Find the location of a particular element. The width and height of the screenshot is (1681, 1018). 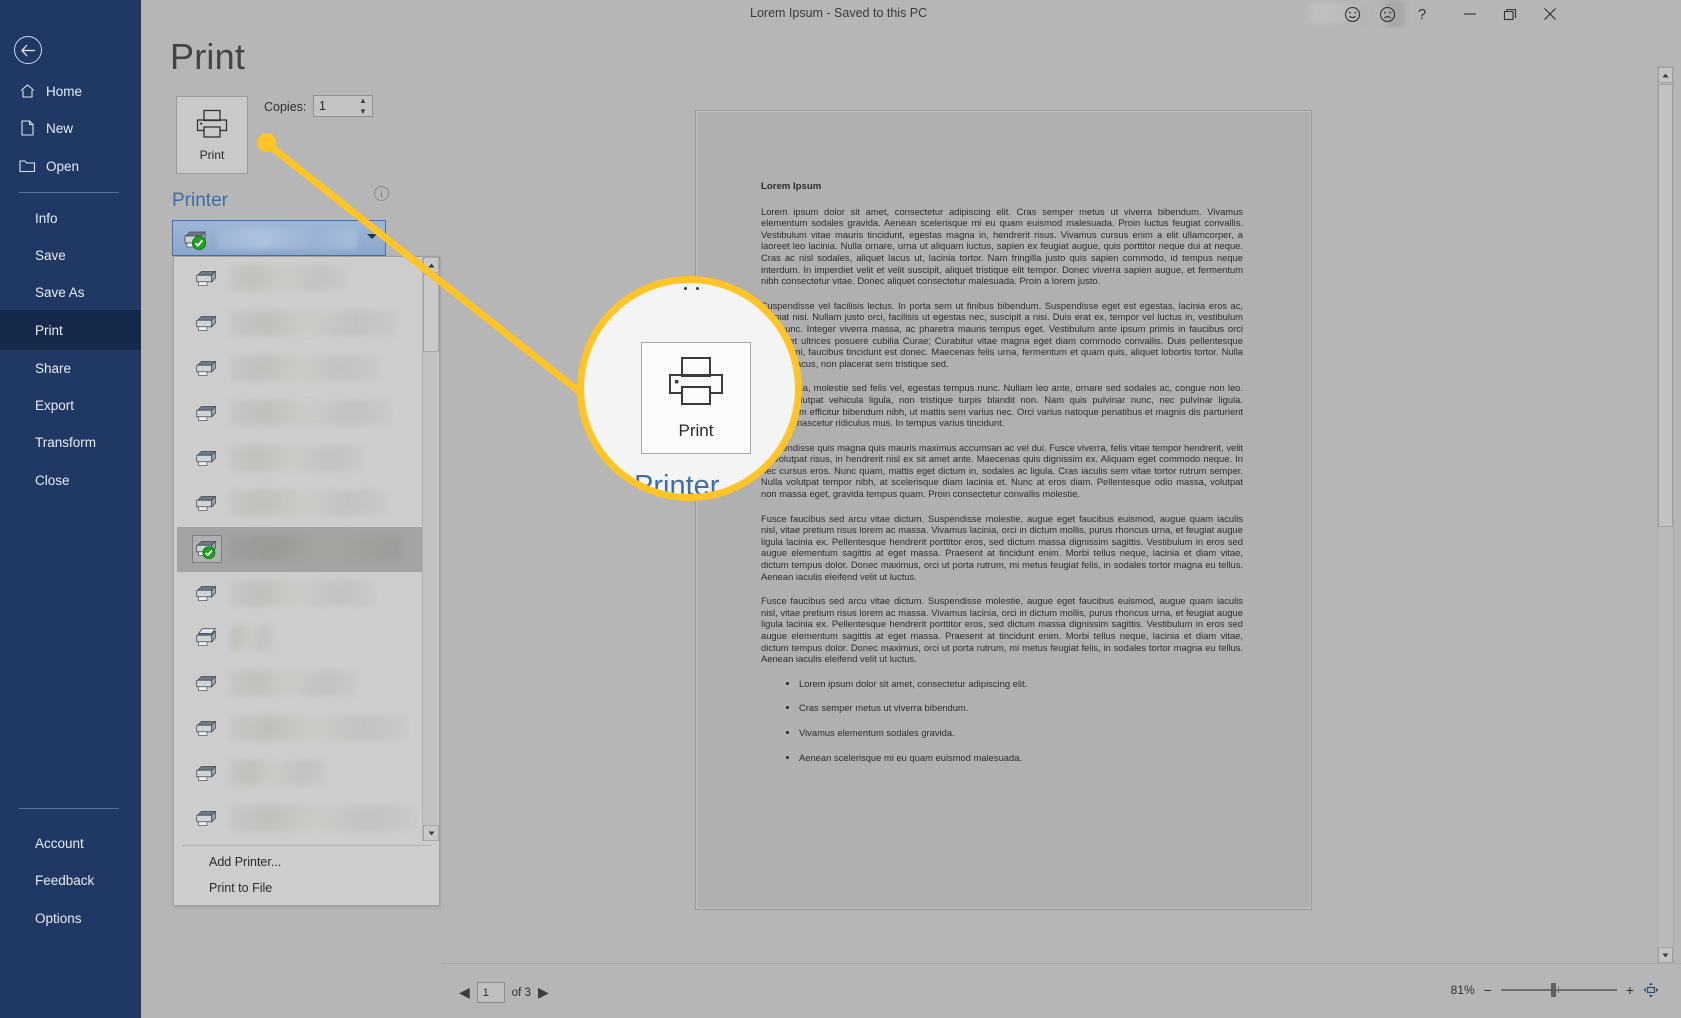

sidebar-item-info: Info is located at coordinates (70, 218).